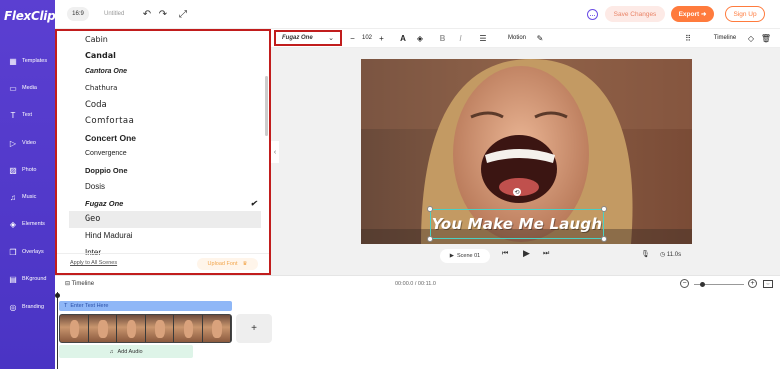 The height and width of the screenshot is (369, 780). Describe the element at coordinates (381, 38) in the screenshot. I see `font-size-increase-button: +` at that location.